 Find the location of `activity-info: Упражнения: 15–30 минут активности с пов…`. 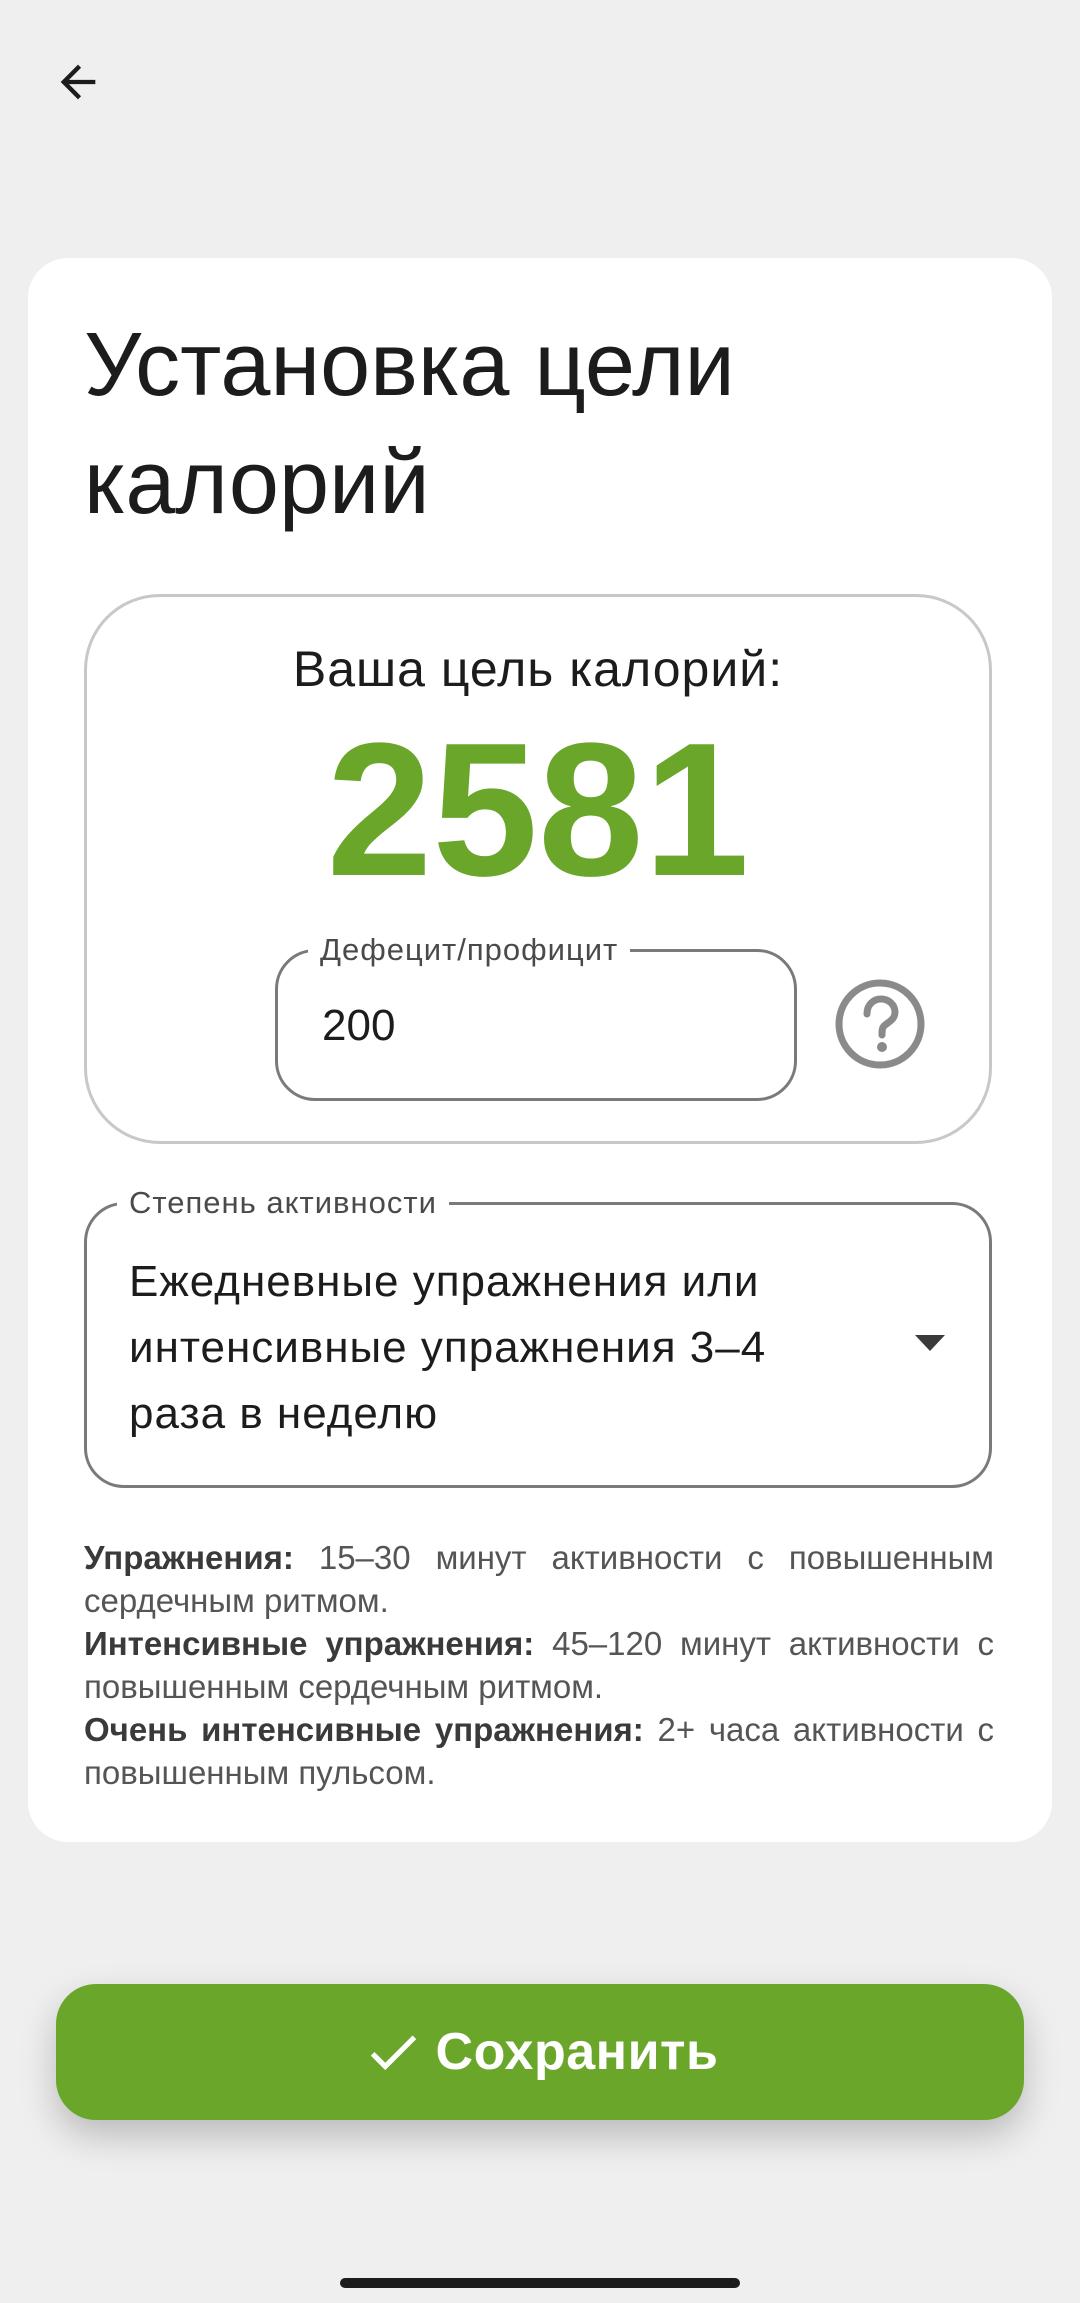

activity-info: Упражнения: 15–30 минут активности с пов… is located at coordinates (539, 1665).